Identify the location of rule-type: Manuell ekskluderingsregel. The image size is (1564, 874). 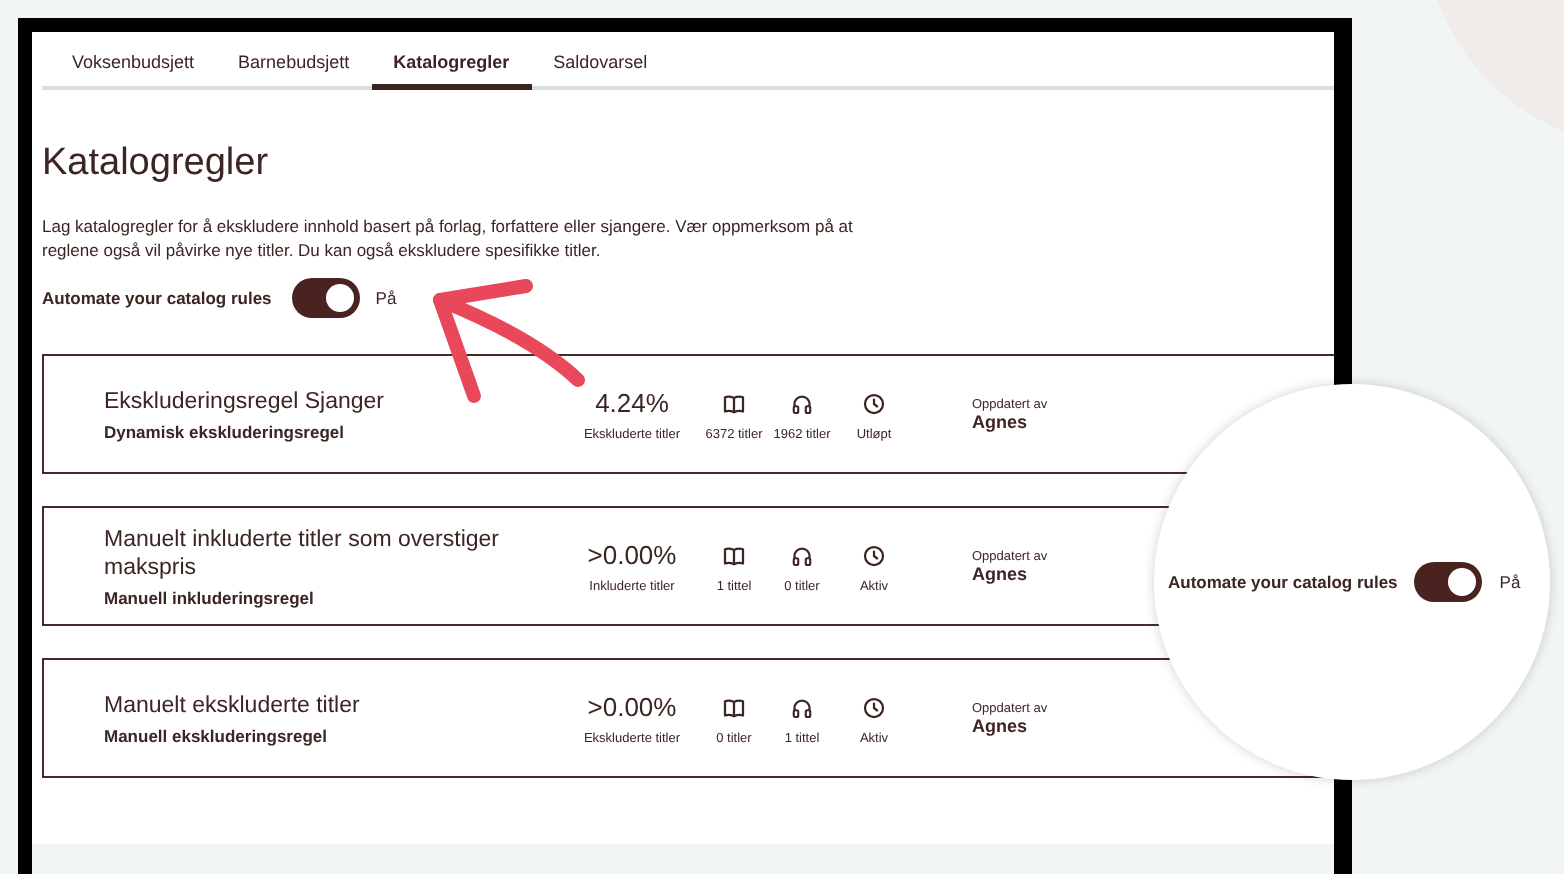
(216, 735).